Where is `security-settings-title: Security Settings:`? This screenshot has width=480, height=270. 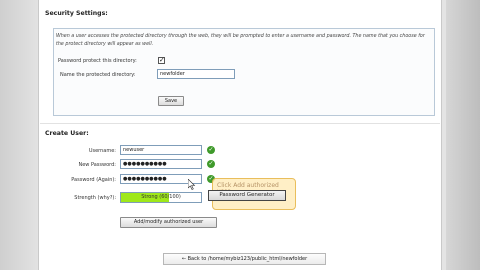 security-settings-title: Security Settings: is located at coordinates (76, 13).